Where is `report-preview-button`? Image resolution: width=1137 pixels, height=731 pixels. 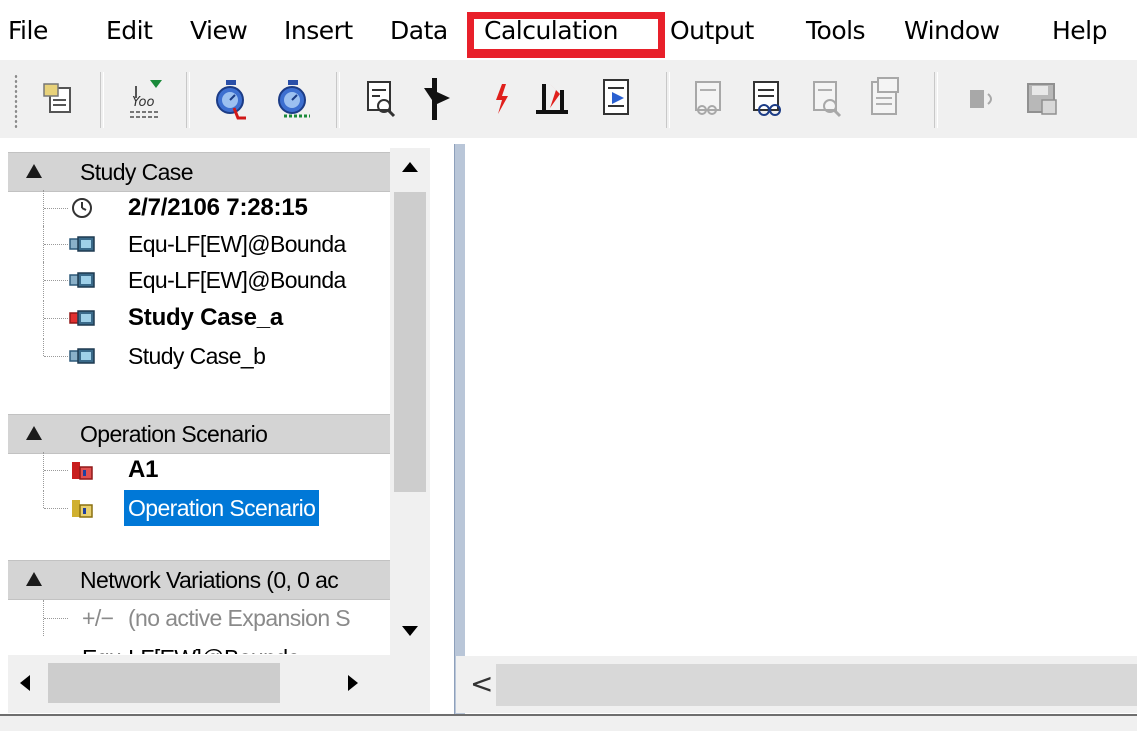
report-preview-button is located at coordinates (826, 99).